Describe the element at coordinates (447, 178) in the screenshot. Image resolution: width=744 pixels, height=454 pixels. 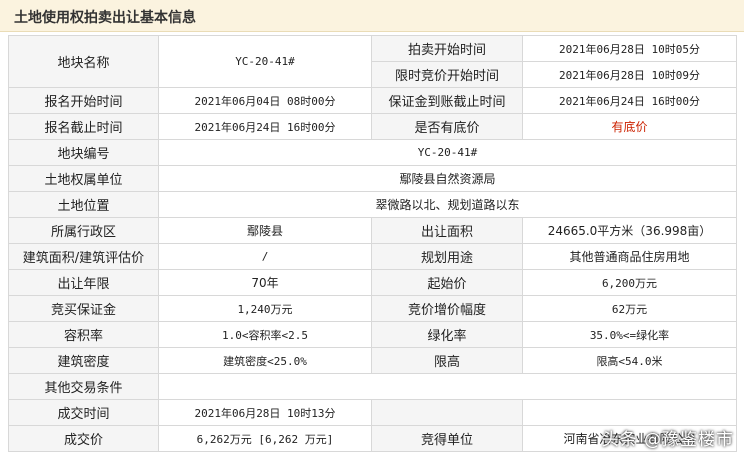
I see `ownership-unit-value: 鄢陵县自然资源局` at that location.